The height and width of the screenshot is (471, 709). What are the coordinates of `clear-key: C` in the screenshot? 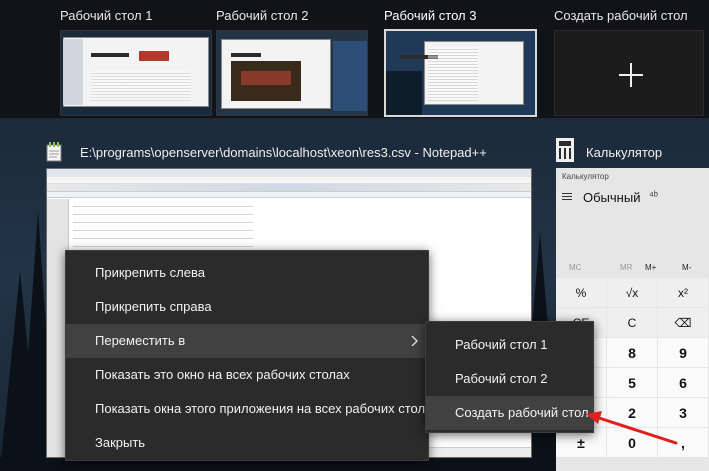 It's located at (632, 322).